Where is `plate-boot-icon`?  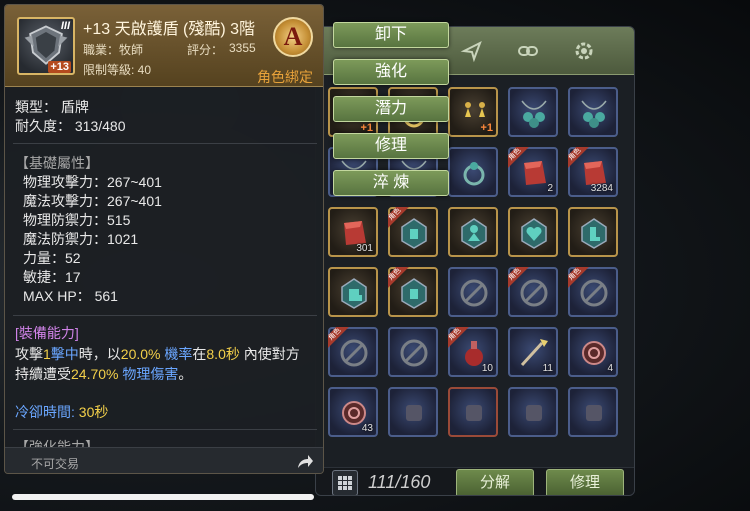 plate-boot-icon is located at coordinates (594, 233).